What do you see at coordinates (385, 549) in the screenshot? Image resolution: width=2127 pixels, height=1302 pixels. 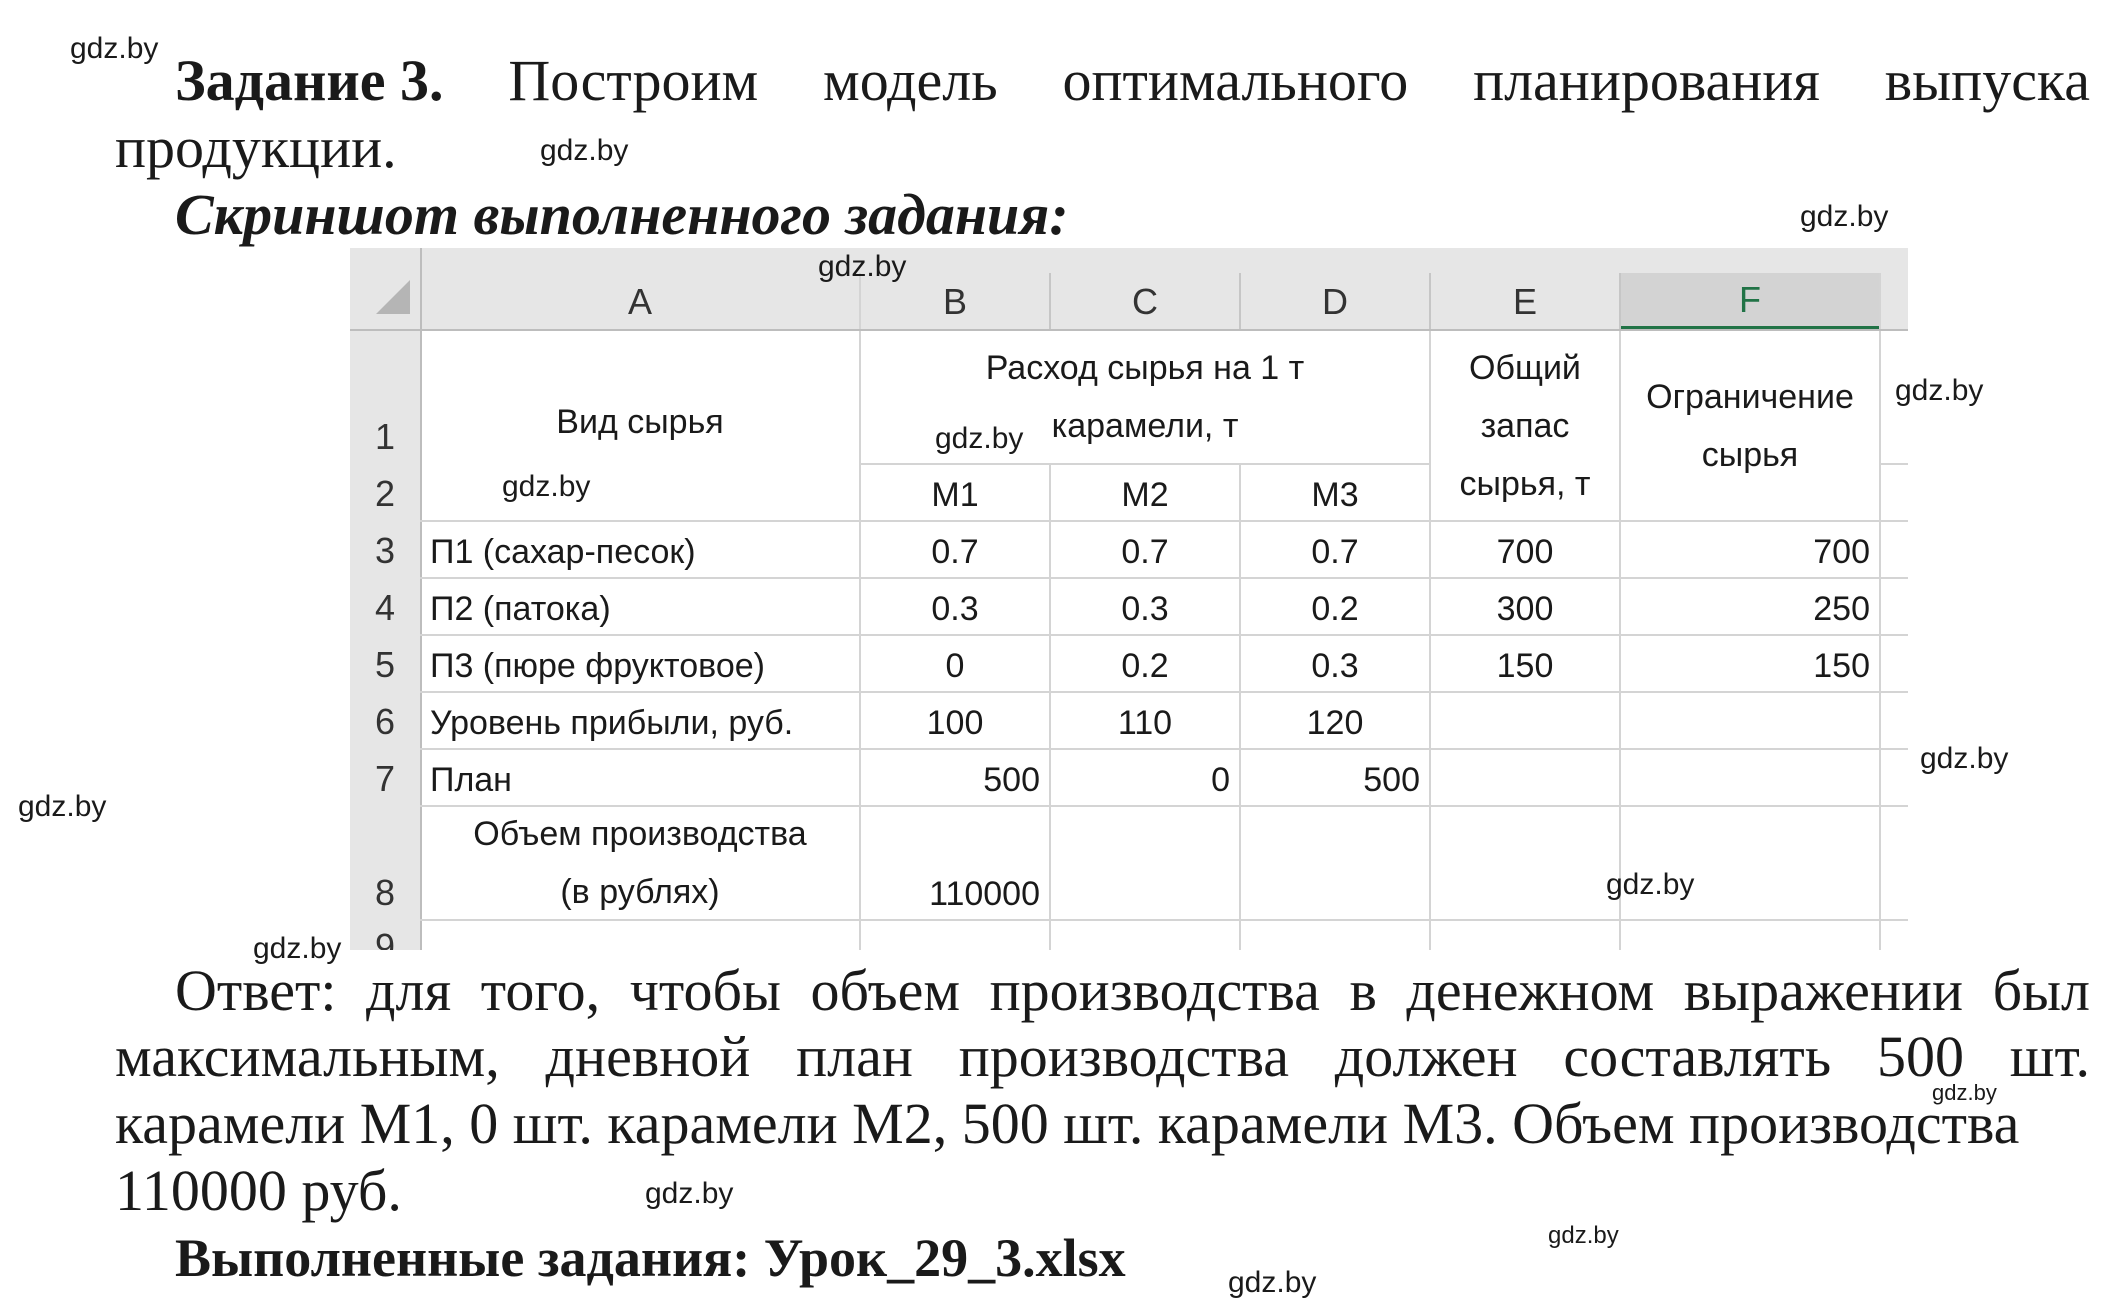 I see `row-header-3: 3` at bounding box center [385, 549].